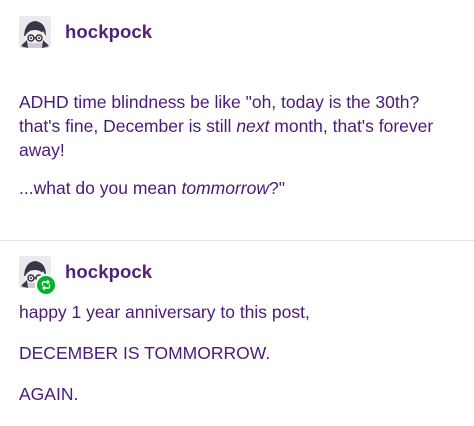  I want to click on italic-text: next, so click(253, 126).